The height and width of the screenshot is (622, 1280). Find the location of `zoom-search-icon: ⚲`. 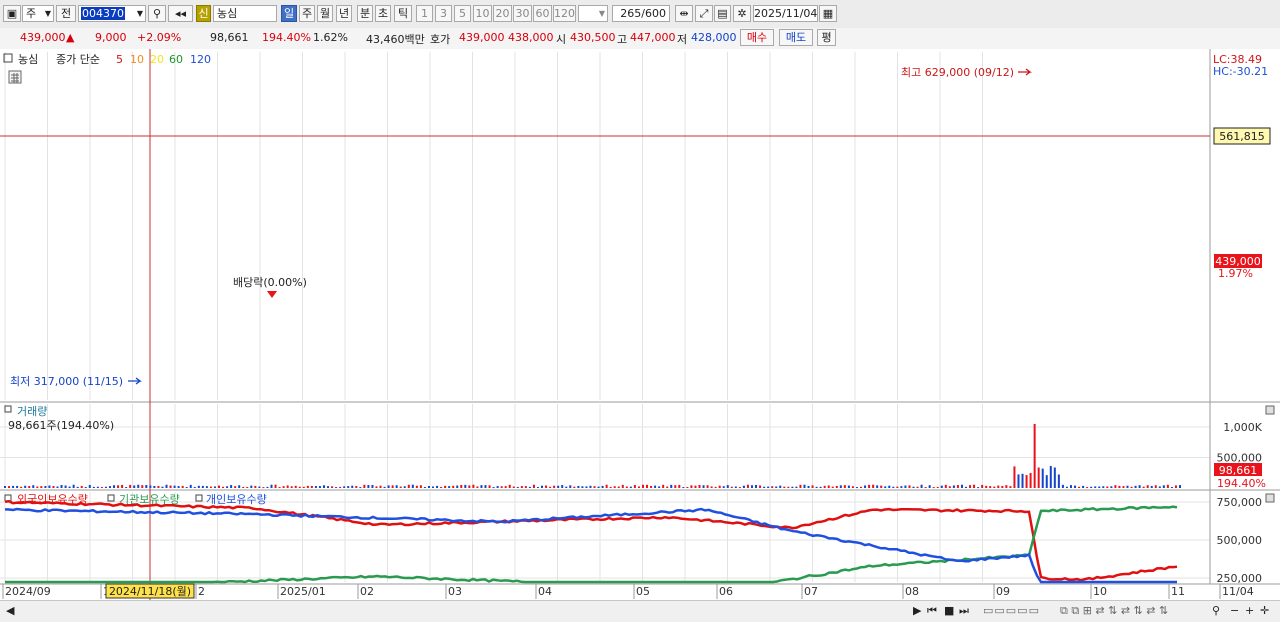

zoom-search-icon: ⚲ is located at coordinates (1216, 610).